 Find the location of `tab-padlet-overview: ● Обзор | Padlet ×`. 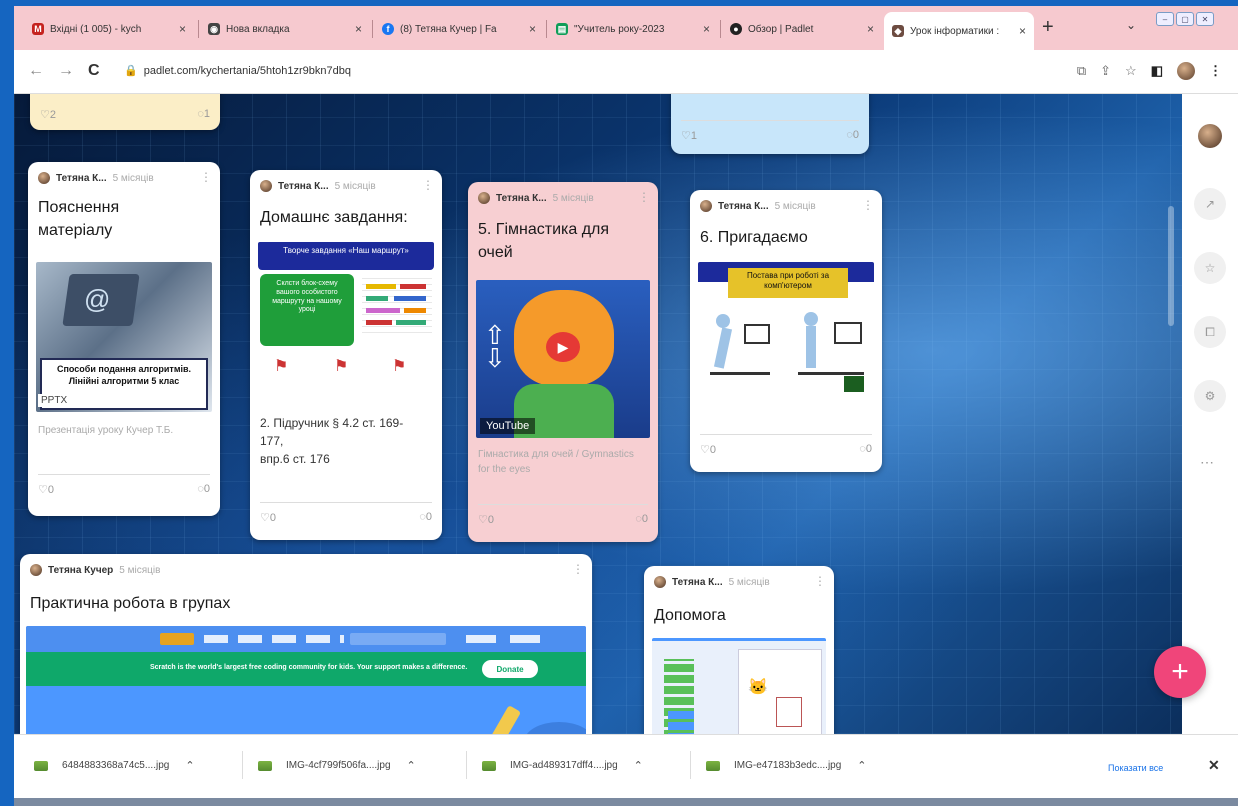

tab-padlet-overview: ● Обзор | Padlet × is located at coordinates (802, 29).